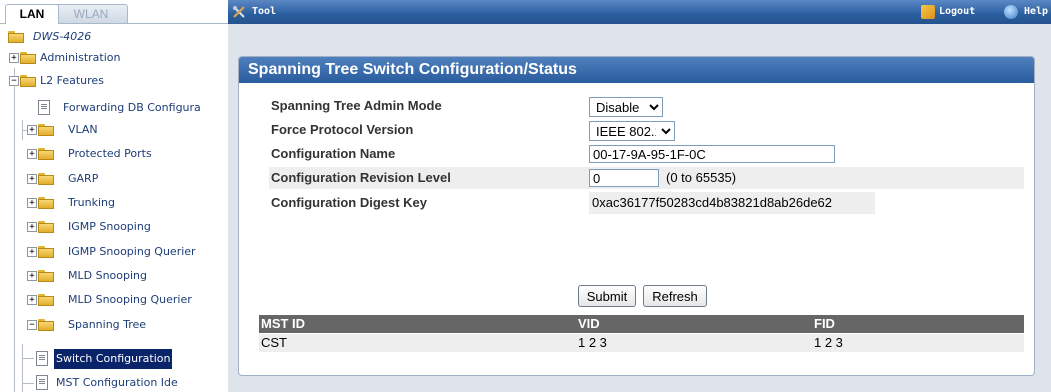 This screenshot has height=392, width=1051. I want to click on nav-tabs: WLAN LAN, so click(114, 12).